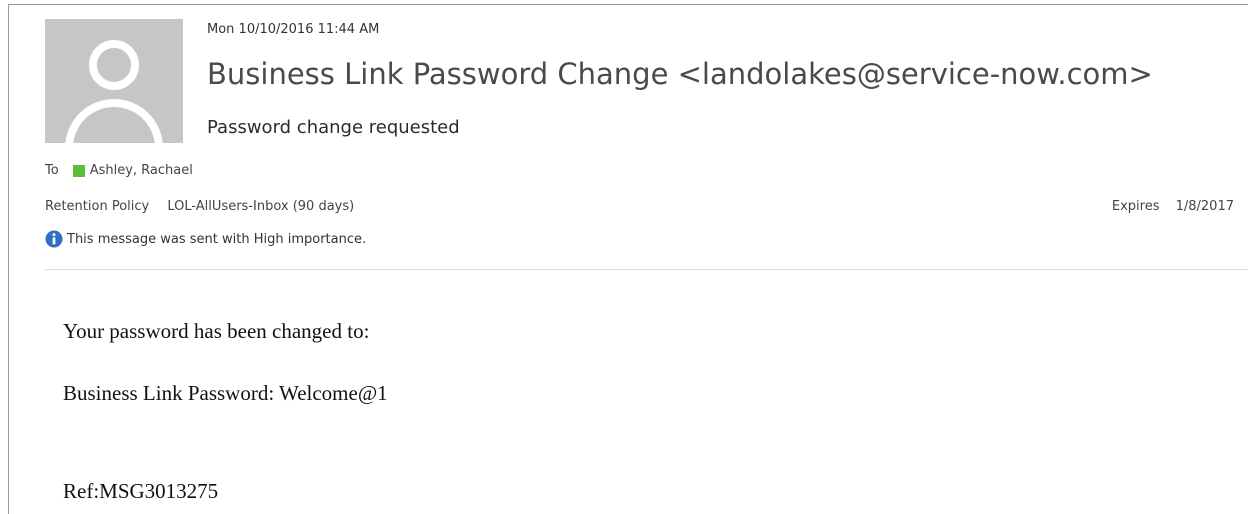 This screenshot has width=1248, height=514. What do you see at coordinates (78, 170) in the screenshot?
I see `presence-available-icon` at bounding box center [78, 170].